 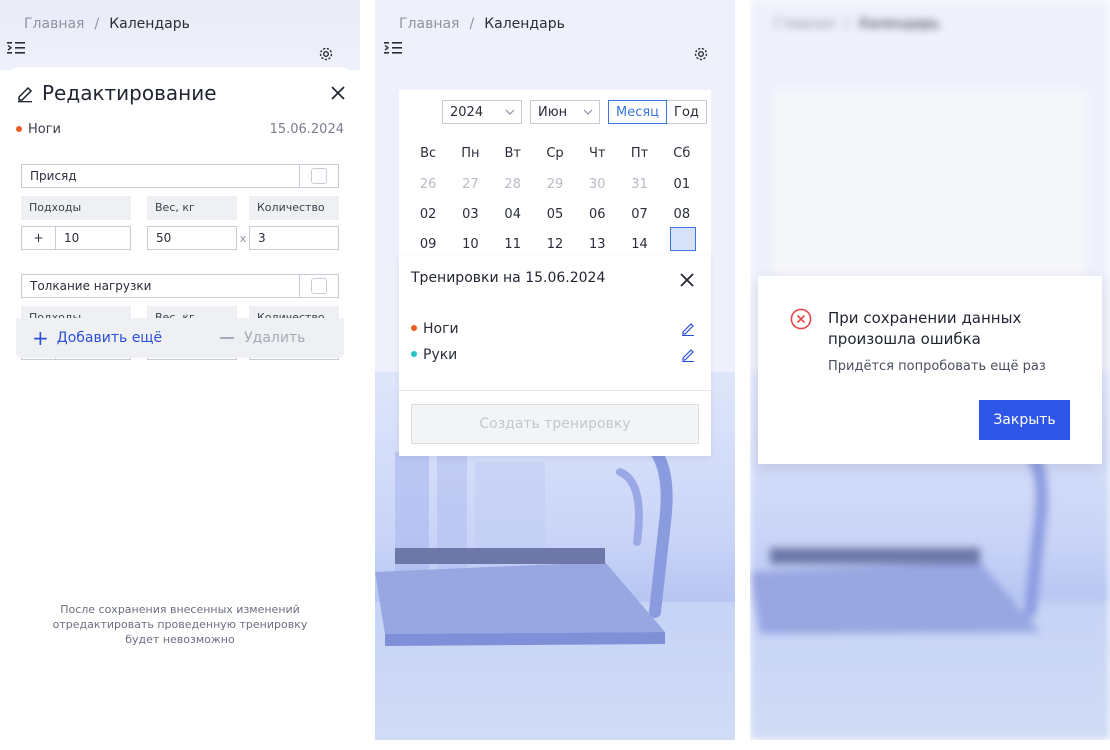 I want to click on calendar-day: 09, so click(x=428, y=244).